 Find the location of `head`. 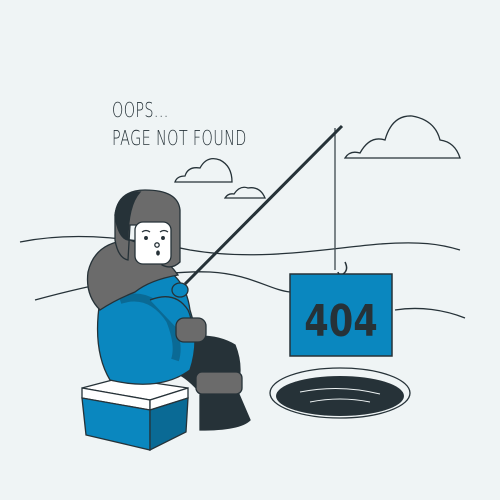

head is located at coordinates (147, 228).